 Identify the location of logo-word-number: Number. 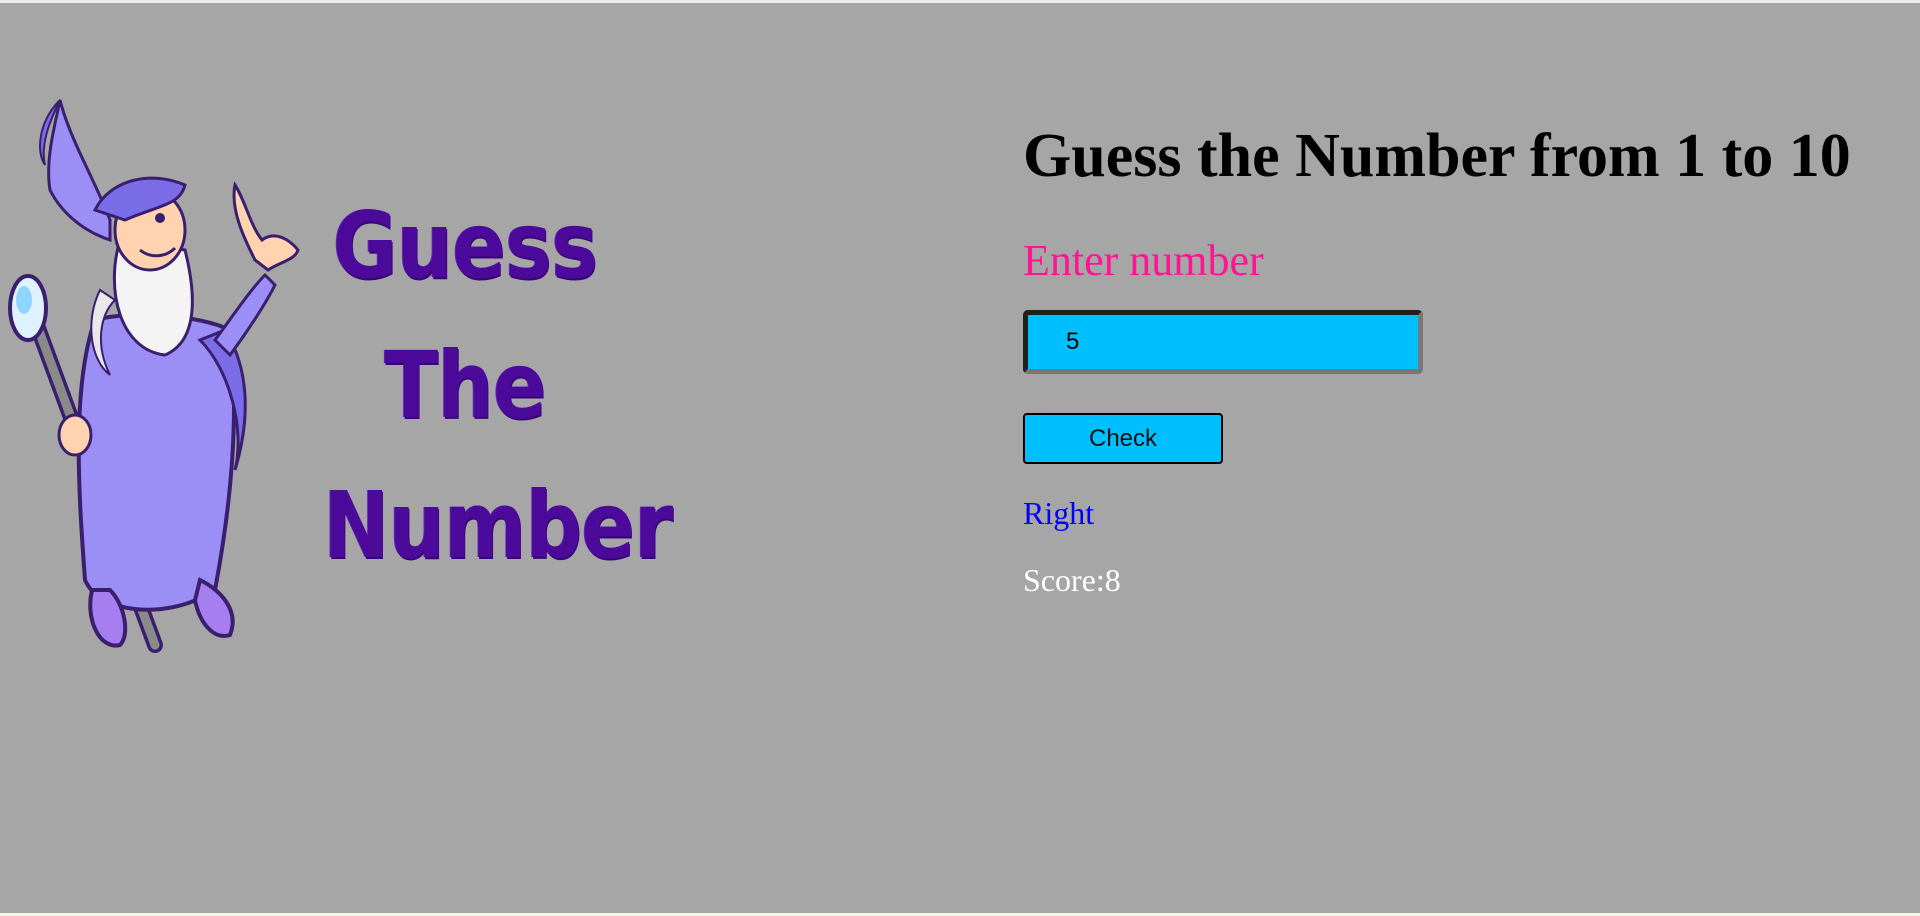
(498, 525).